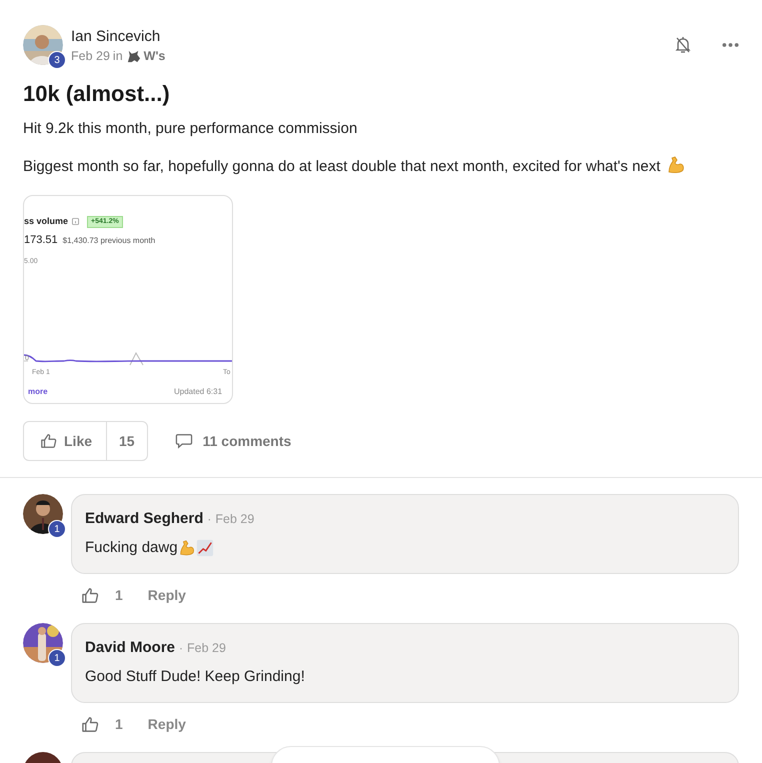 The width and height of the screenshot is (762, 763). Describe the element at coordinates (730, 45) in the screenshot. I see `more-options-icon` at that location.